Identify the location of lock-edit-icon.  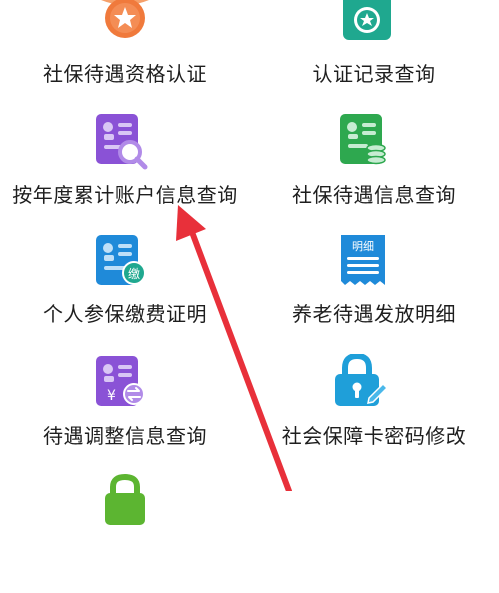
(359, 384).